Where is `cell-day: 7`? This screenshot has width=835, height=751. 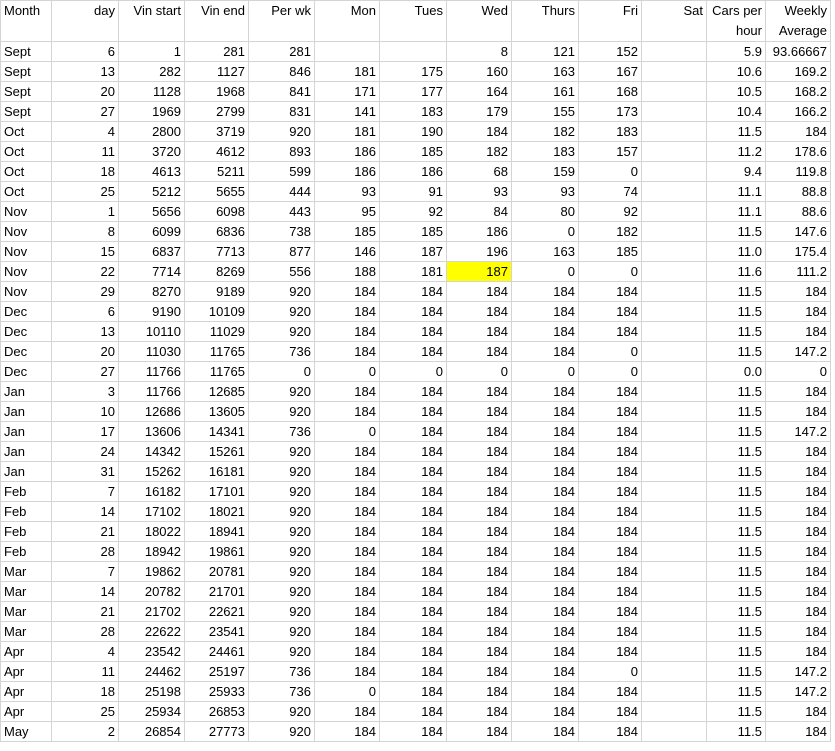 cell-day: 7 is located at coordinates (85, 571).